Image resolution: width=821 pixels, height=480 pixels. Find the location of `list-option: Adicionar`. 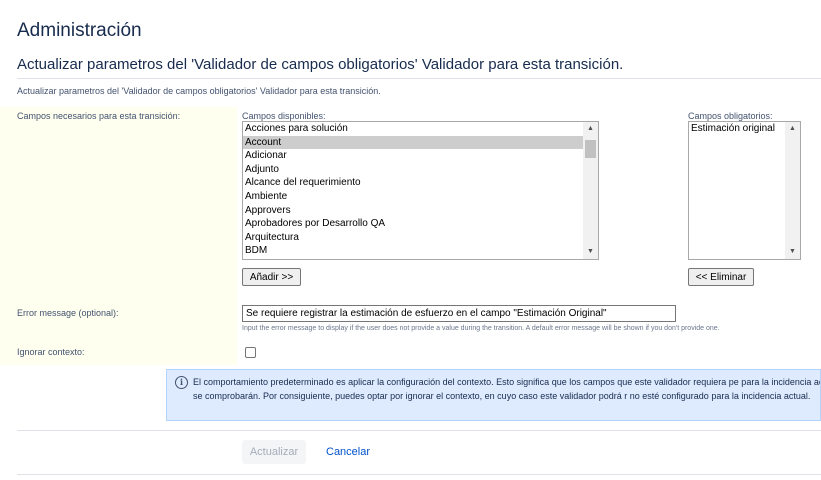

list-option: Adicionar is located at coordinates (413, 156).